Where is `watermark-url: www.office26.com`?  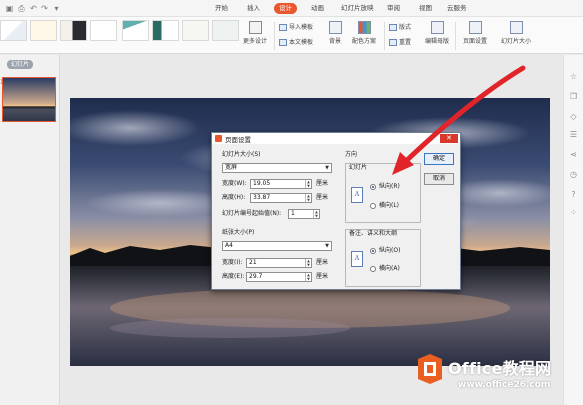 watermark-url: www.office26.com is located at coordinates (504, 385).